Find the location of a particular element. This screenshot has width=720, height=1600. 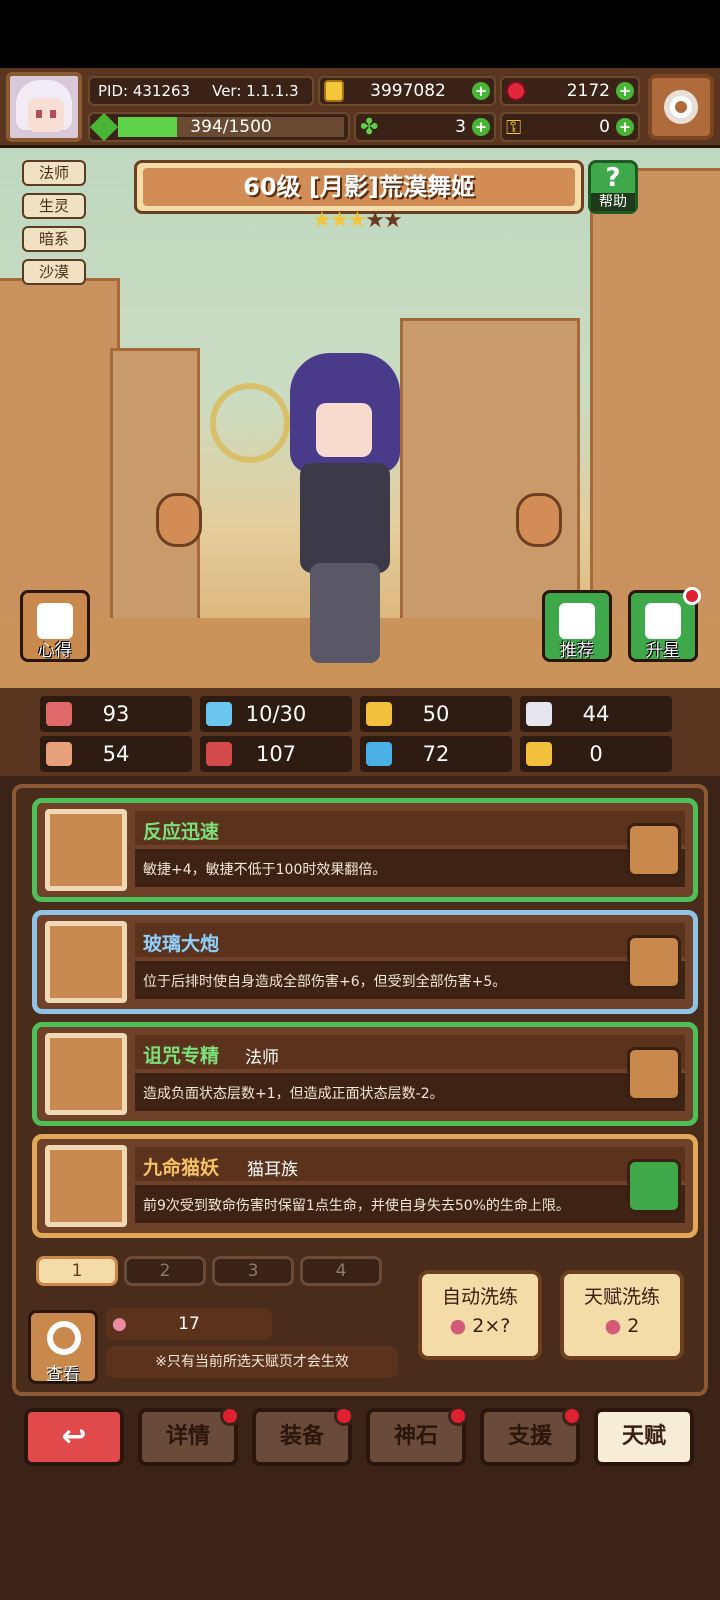

wing-icon is located at coordinates (539, 714).